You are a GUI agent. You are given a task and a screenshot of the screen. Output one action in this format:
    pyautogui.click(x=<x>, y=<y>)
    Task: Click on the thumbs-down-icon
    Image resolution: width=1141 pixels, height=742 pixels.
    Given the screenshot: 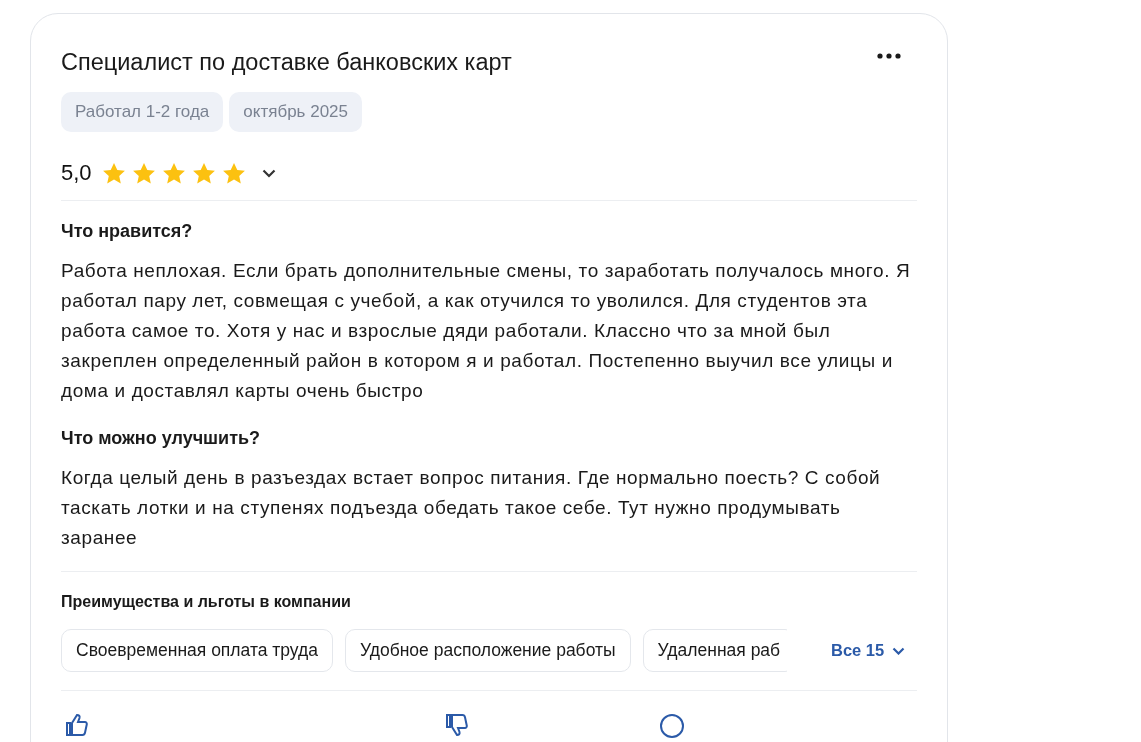 What is the action you would take?
    pyautogui.click(x=457, y=725)
    